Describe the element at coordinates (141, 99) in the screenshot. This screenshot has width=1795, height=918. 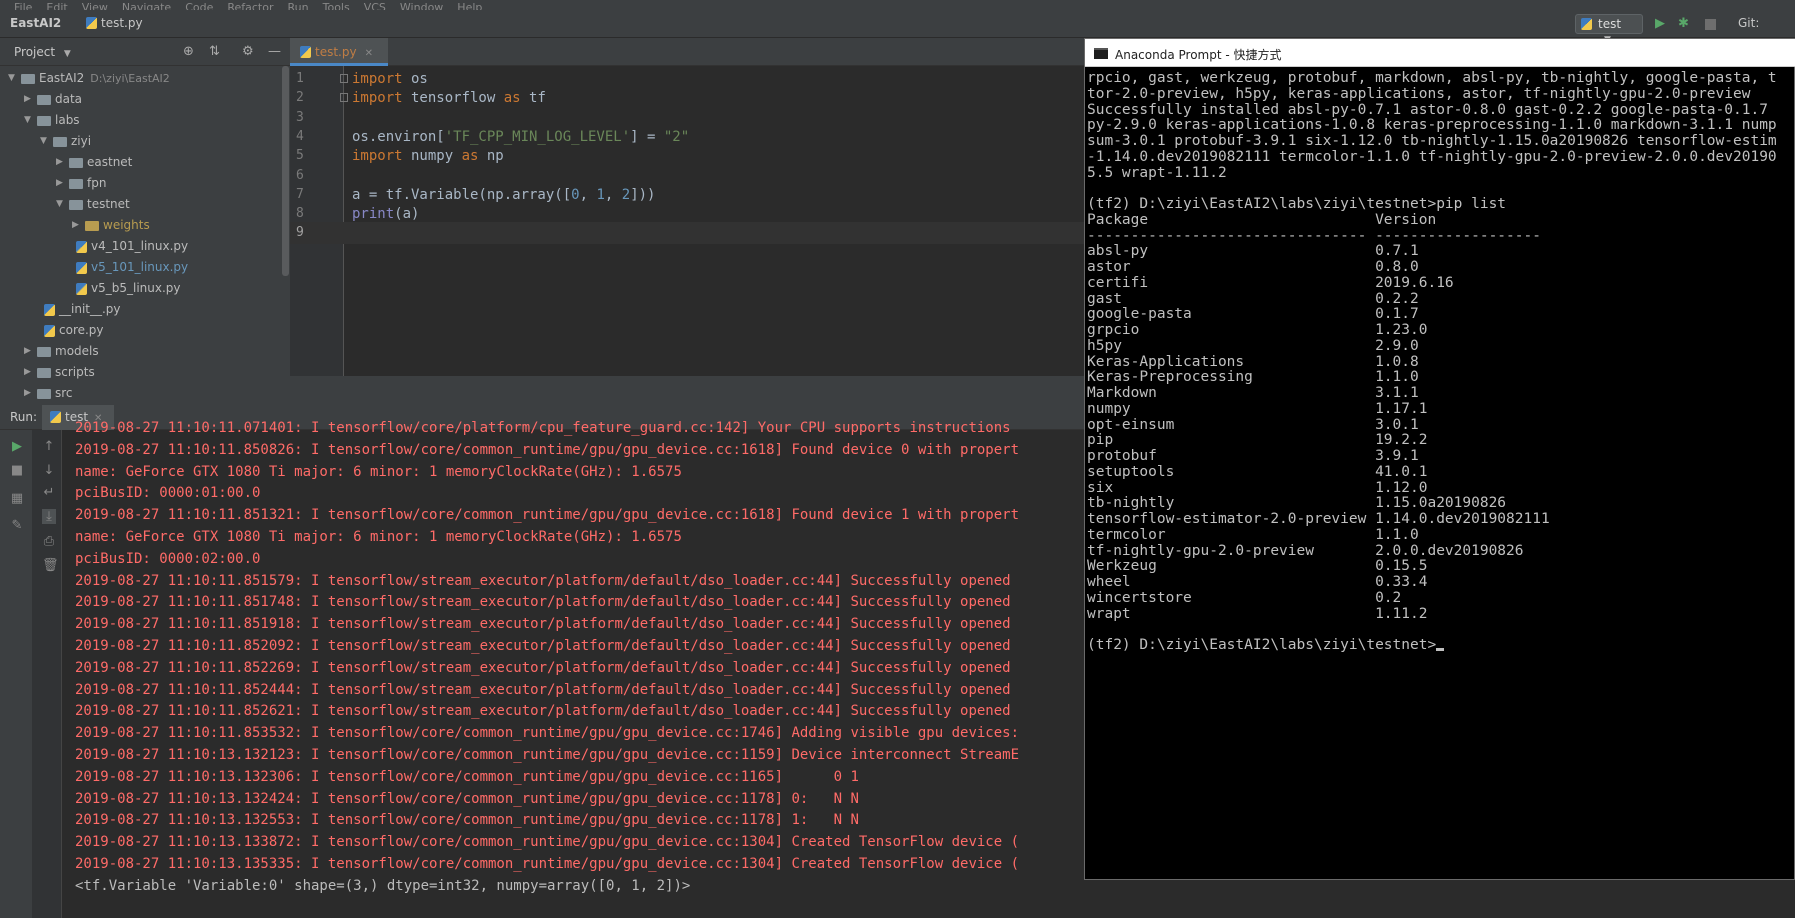
I see `tree-item: ▶ data` at that location.